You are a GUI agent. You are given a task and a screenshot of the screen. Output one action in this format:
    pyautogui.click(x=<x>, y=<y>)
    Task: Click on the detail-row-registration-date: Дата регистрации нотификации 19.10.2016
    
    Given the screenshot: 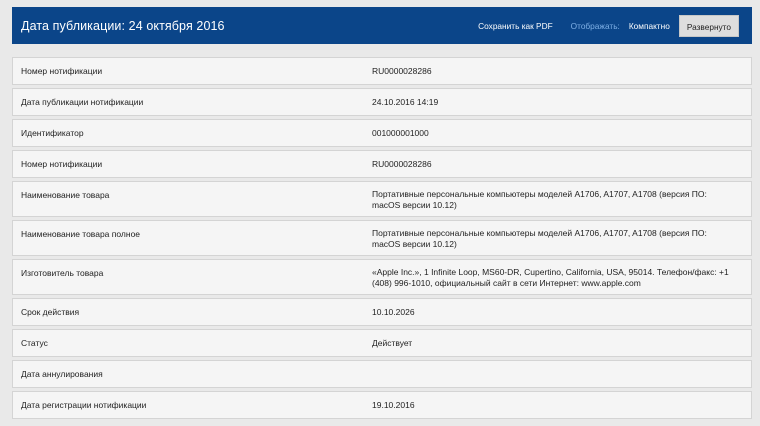 What is the action you would take?
    pyautogui.click(x=382, y=405)
    